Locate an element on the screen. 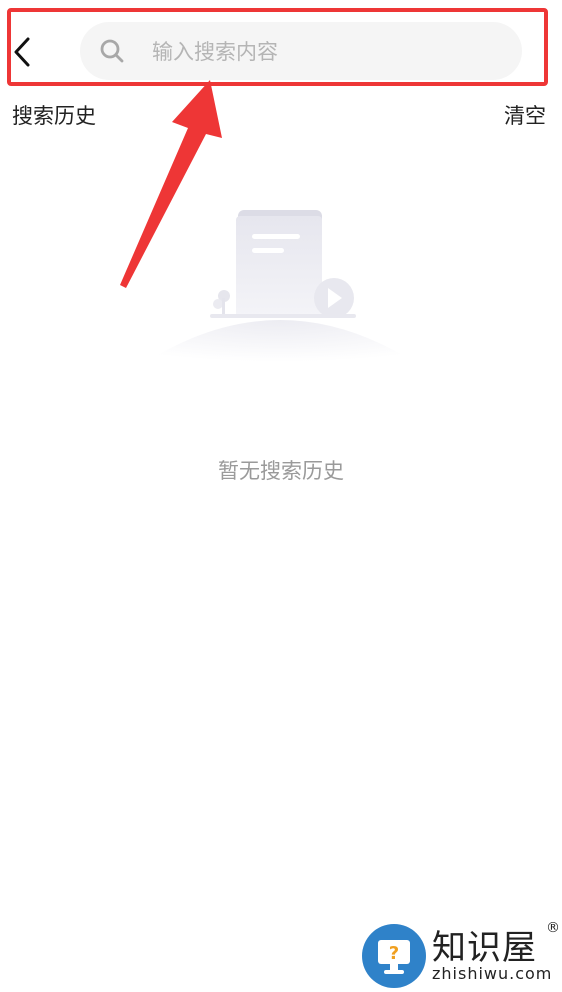 Image resolution: width=562 pixels, height=992 pixels. empty-state-illustration is located at coordinates (280, 295).